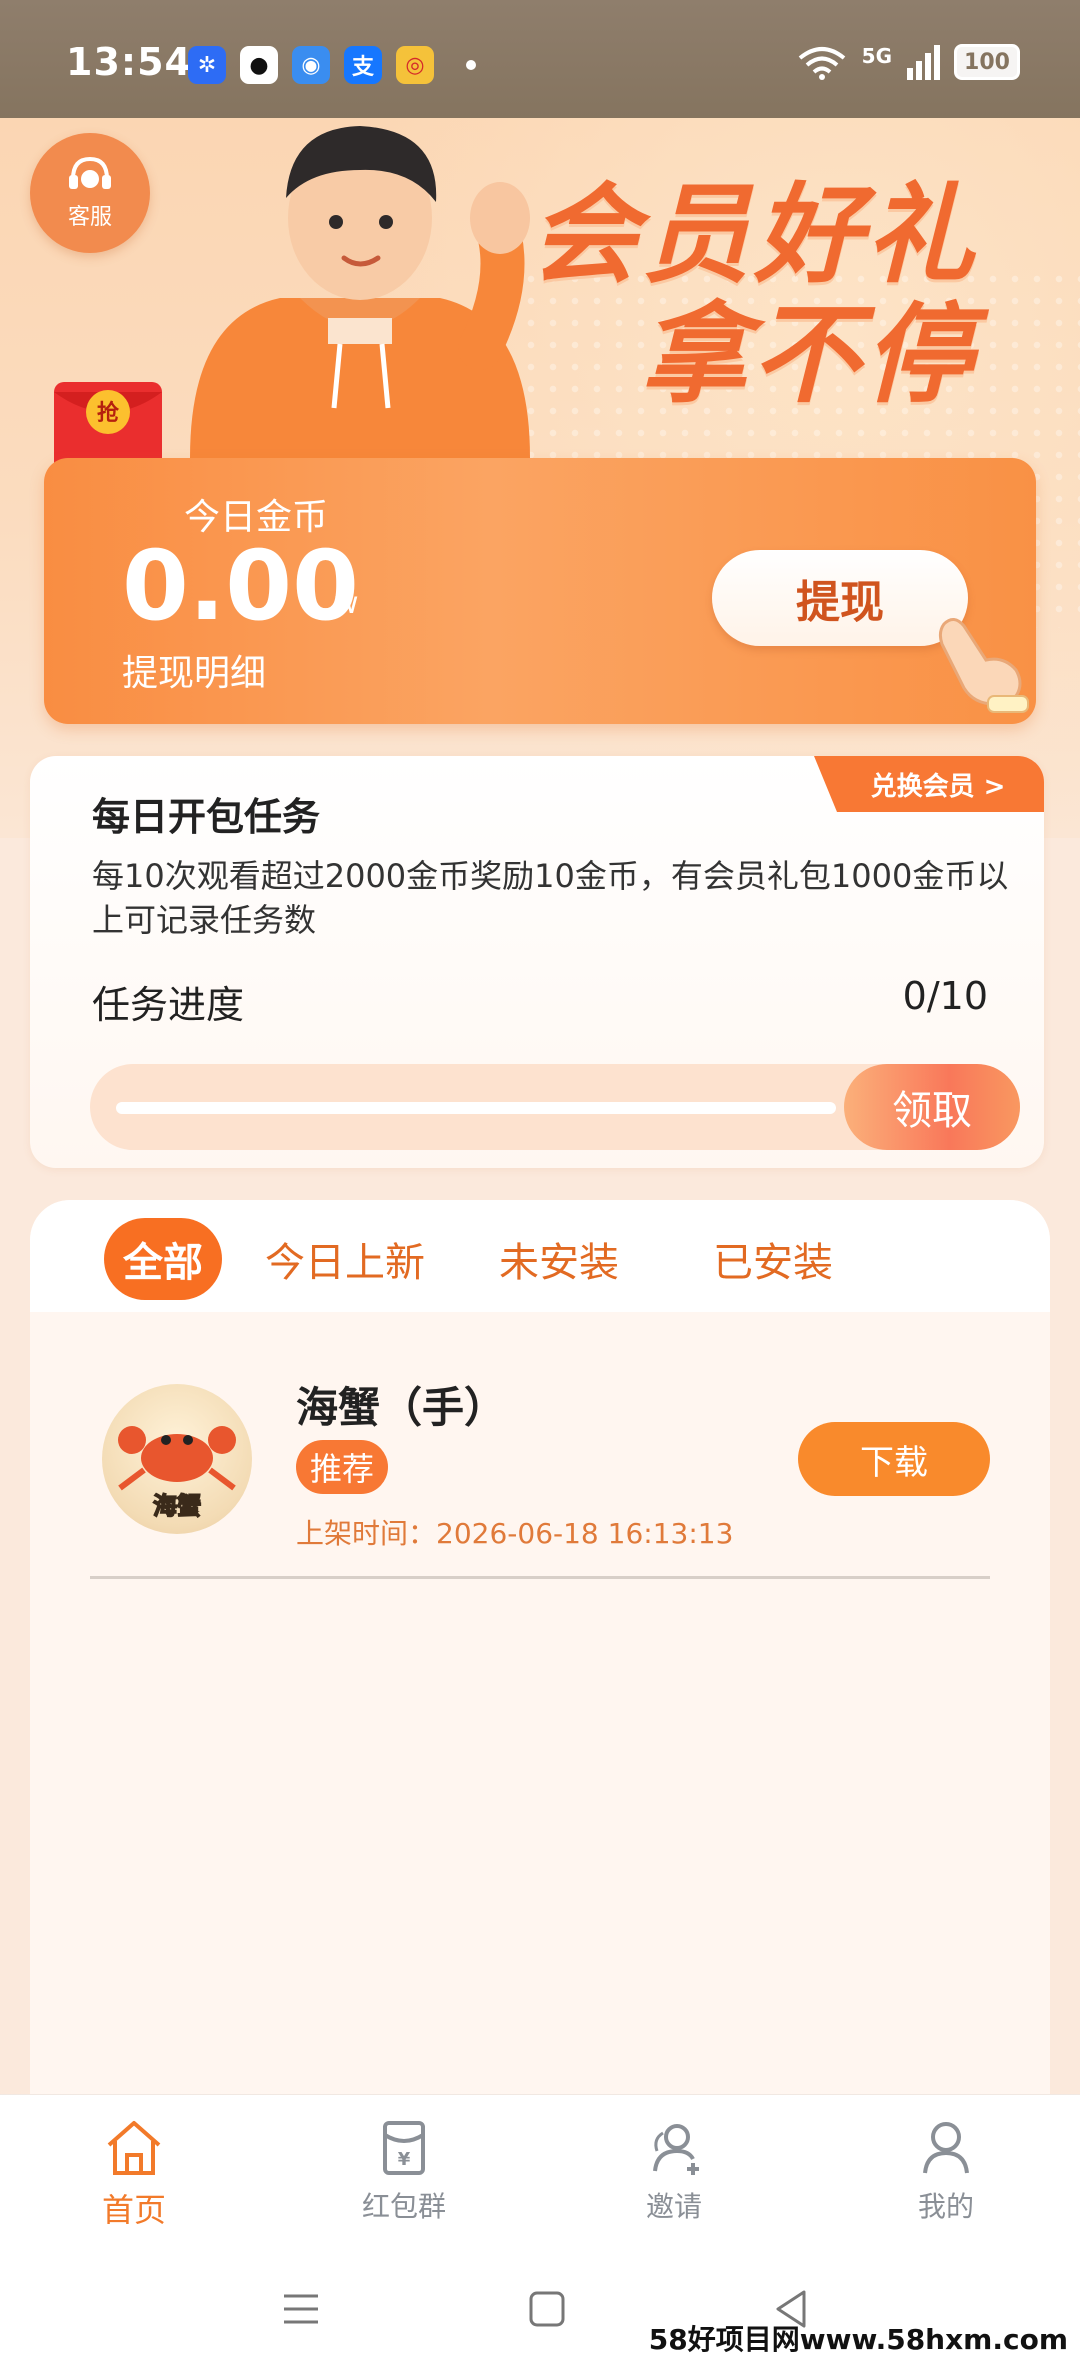 The image size is (1080, 2362). What do you see at coordinates (108, 413) in the screenshot?
I see `svg-text: 抢` at bounding box center [108, 413].